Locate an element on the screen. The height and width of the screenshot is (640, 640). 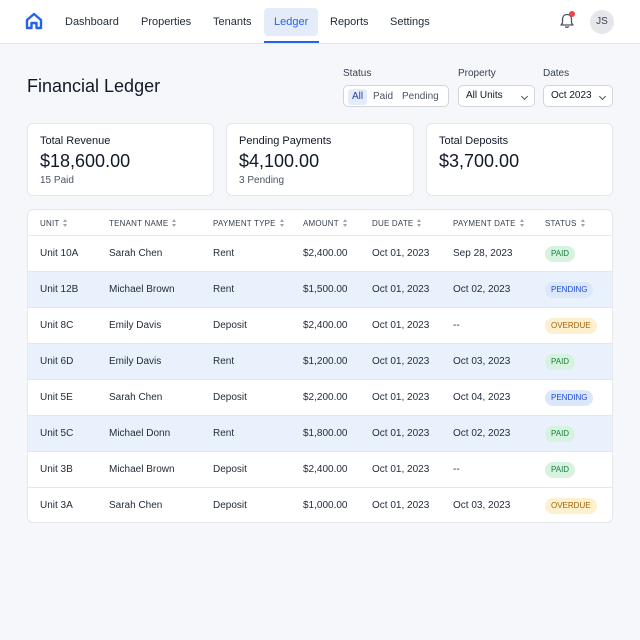
card-subtext: 3 Pending is located at coordinates (262, 180).